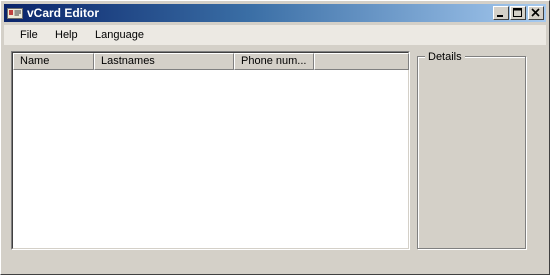 The image size is (550, 275). I want to click on minimize-button, so click(501, 13).